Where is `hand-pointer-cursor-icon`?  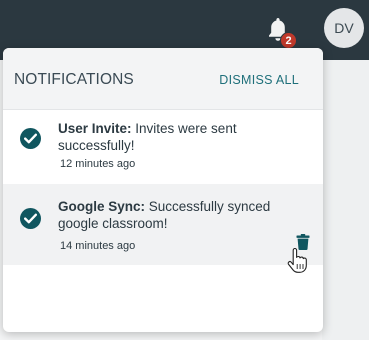
hand-pointer-cursor-icon is located at coordinates (298, 260).